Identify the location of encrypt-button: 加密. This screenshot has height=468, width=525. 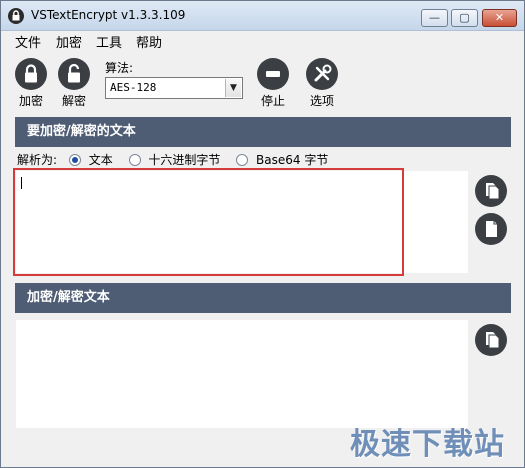
(31, 83).